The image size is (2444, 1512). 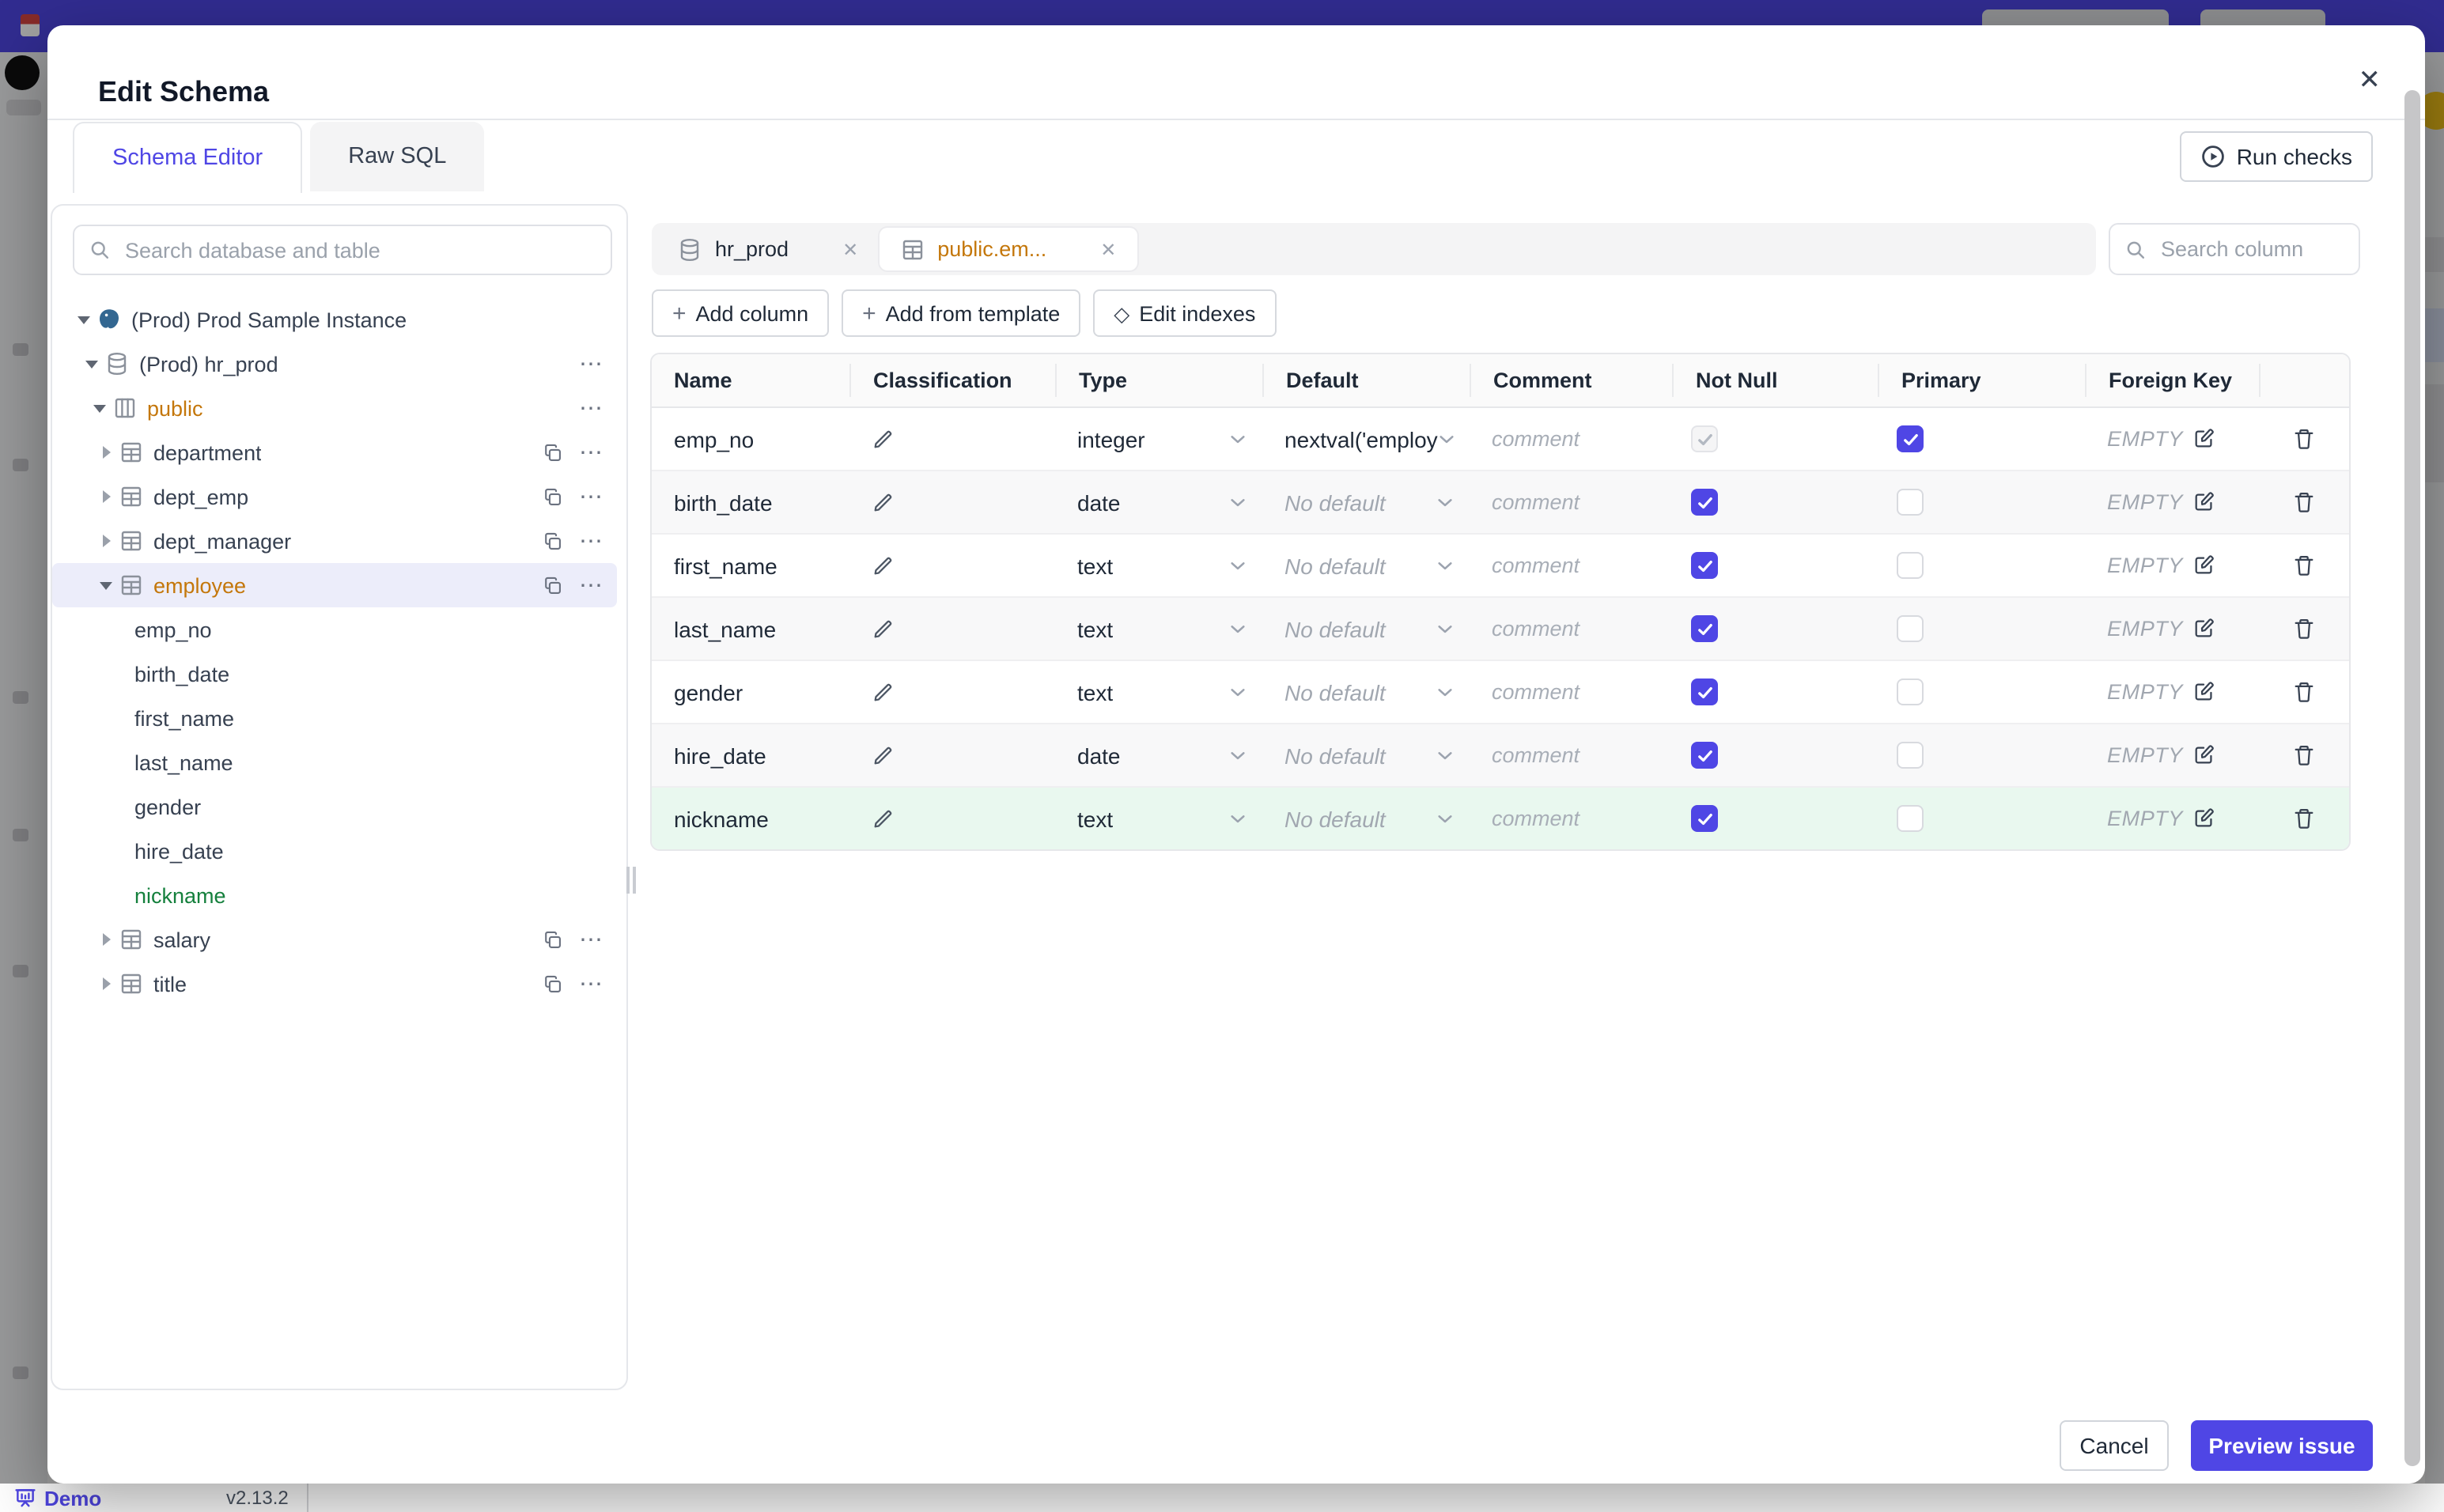 What do you see at coordinates (1158, 755) in the screenshot?
I see `type-select: date` at bounding box center [1158, 755].